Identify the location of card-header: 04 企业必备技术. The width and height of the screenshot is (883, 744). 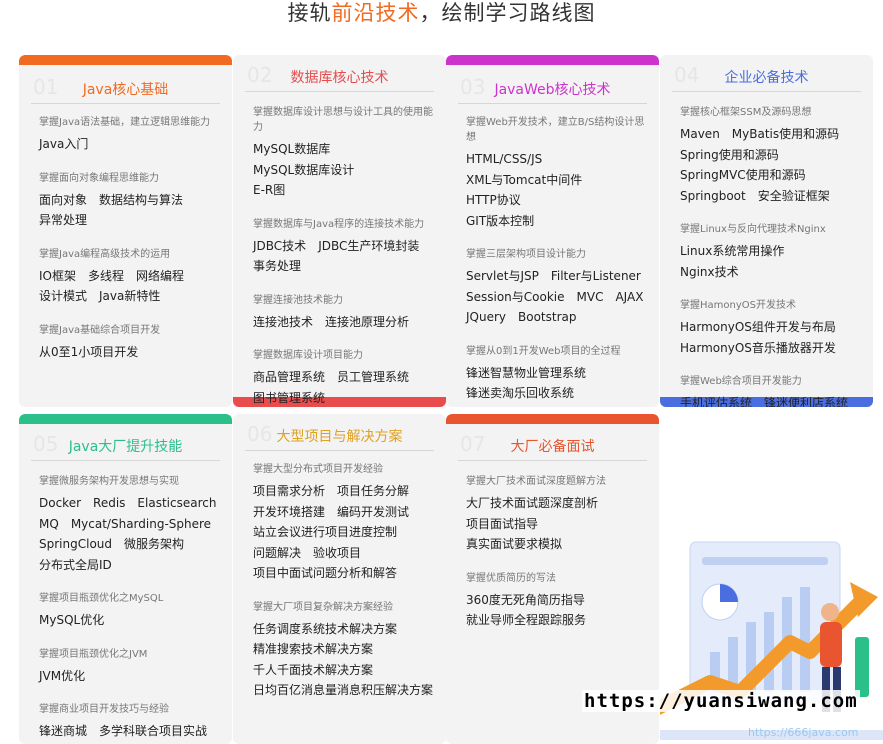
(766, 76).